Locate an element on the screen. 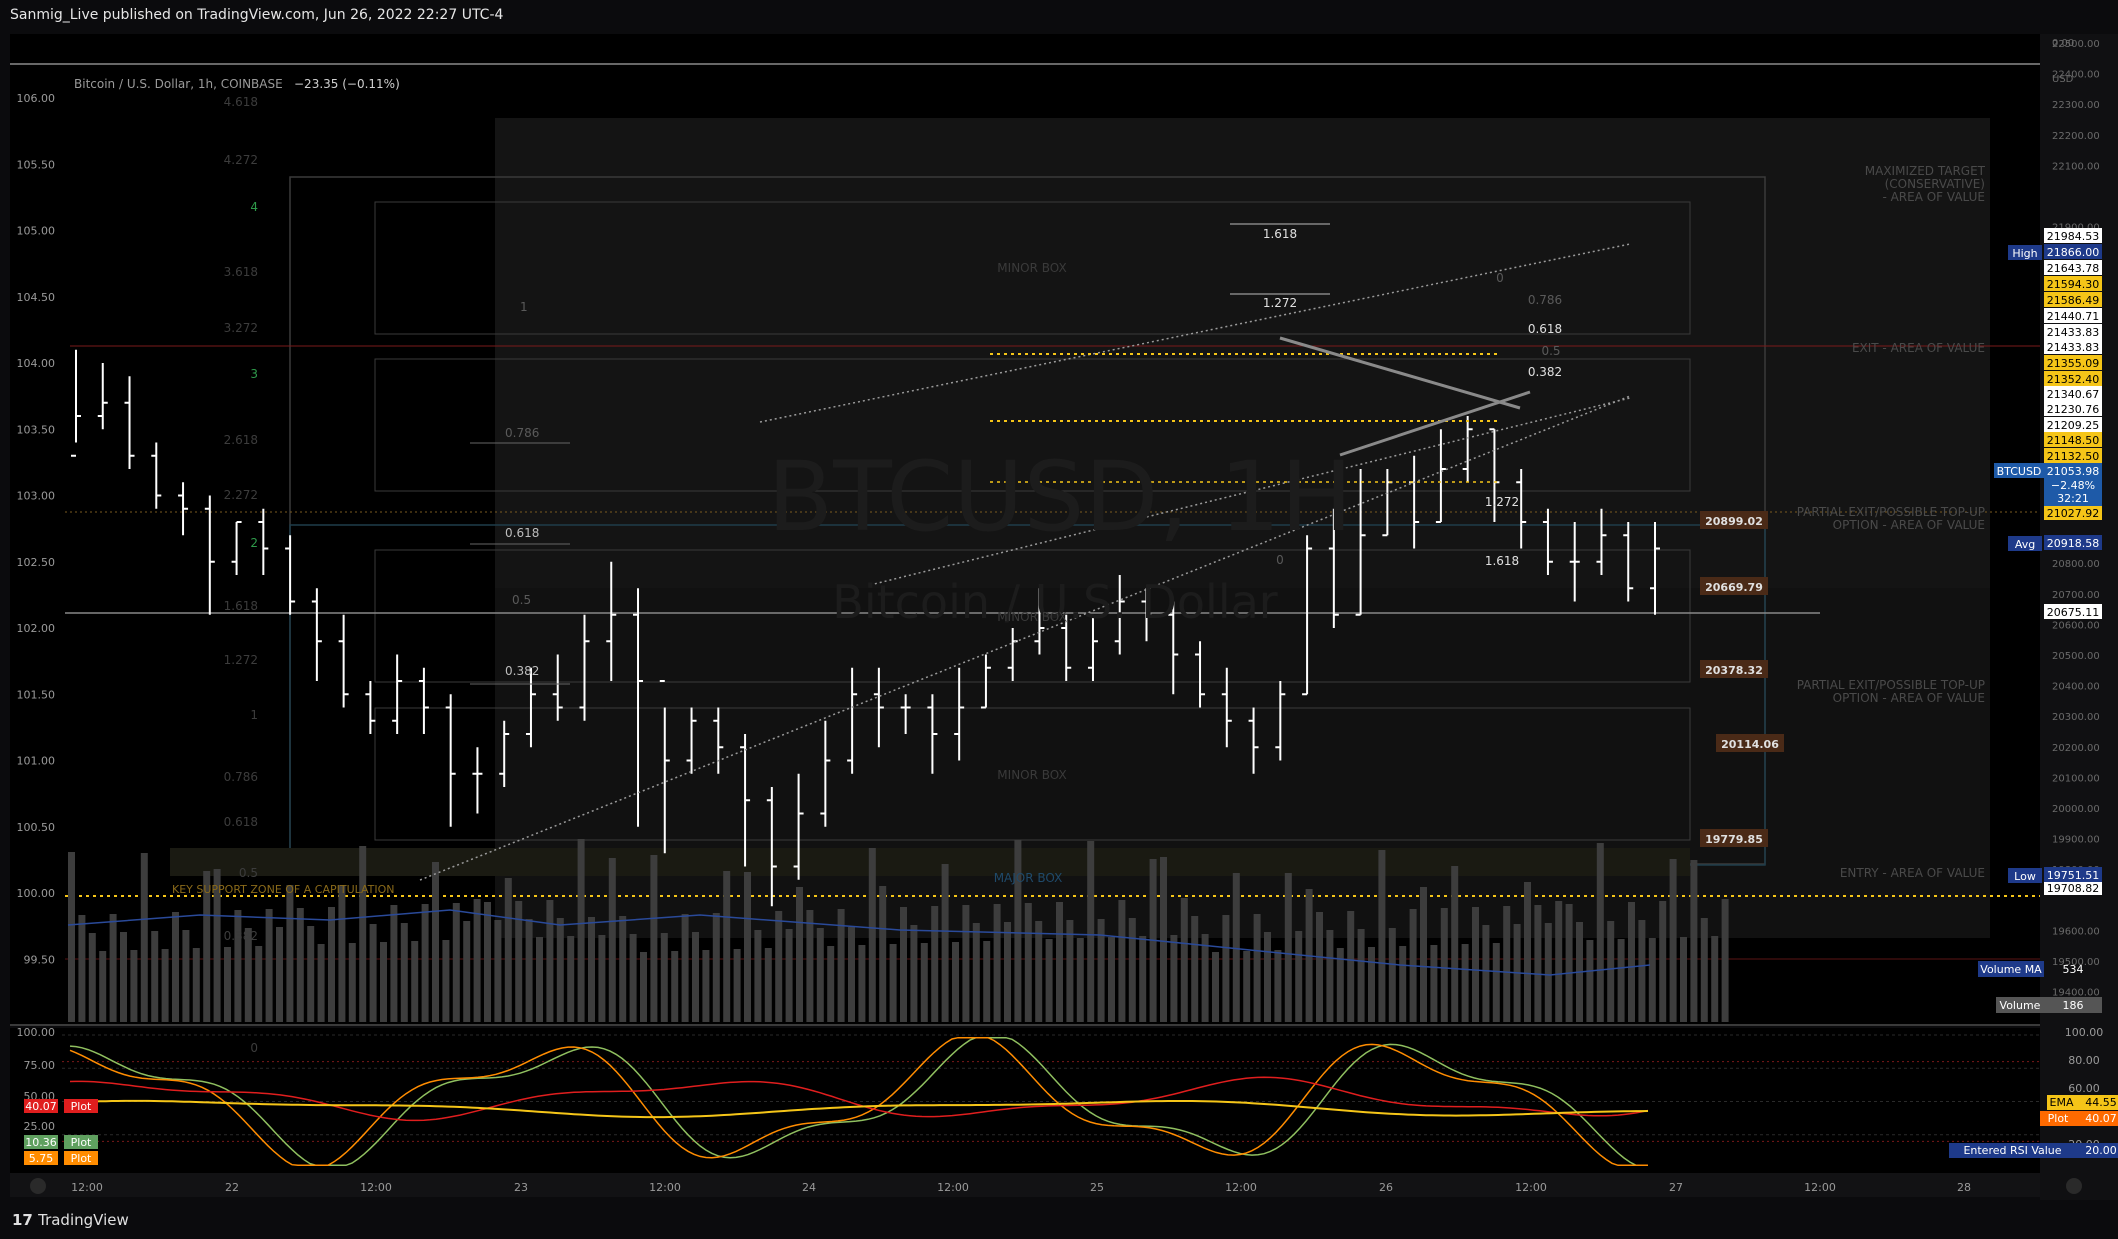 The image size is (2118, 1239). right-axis-label: 20600.00 is located at coordinates (2076, 625).